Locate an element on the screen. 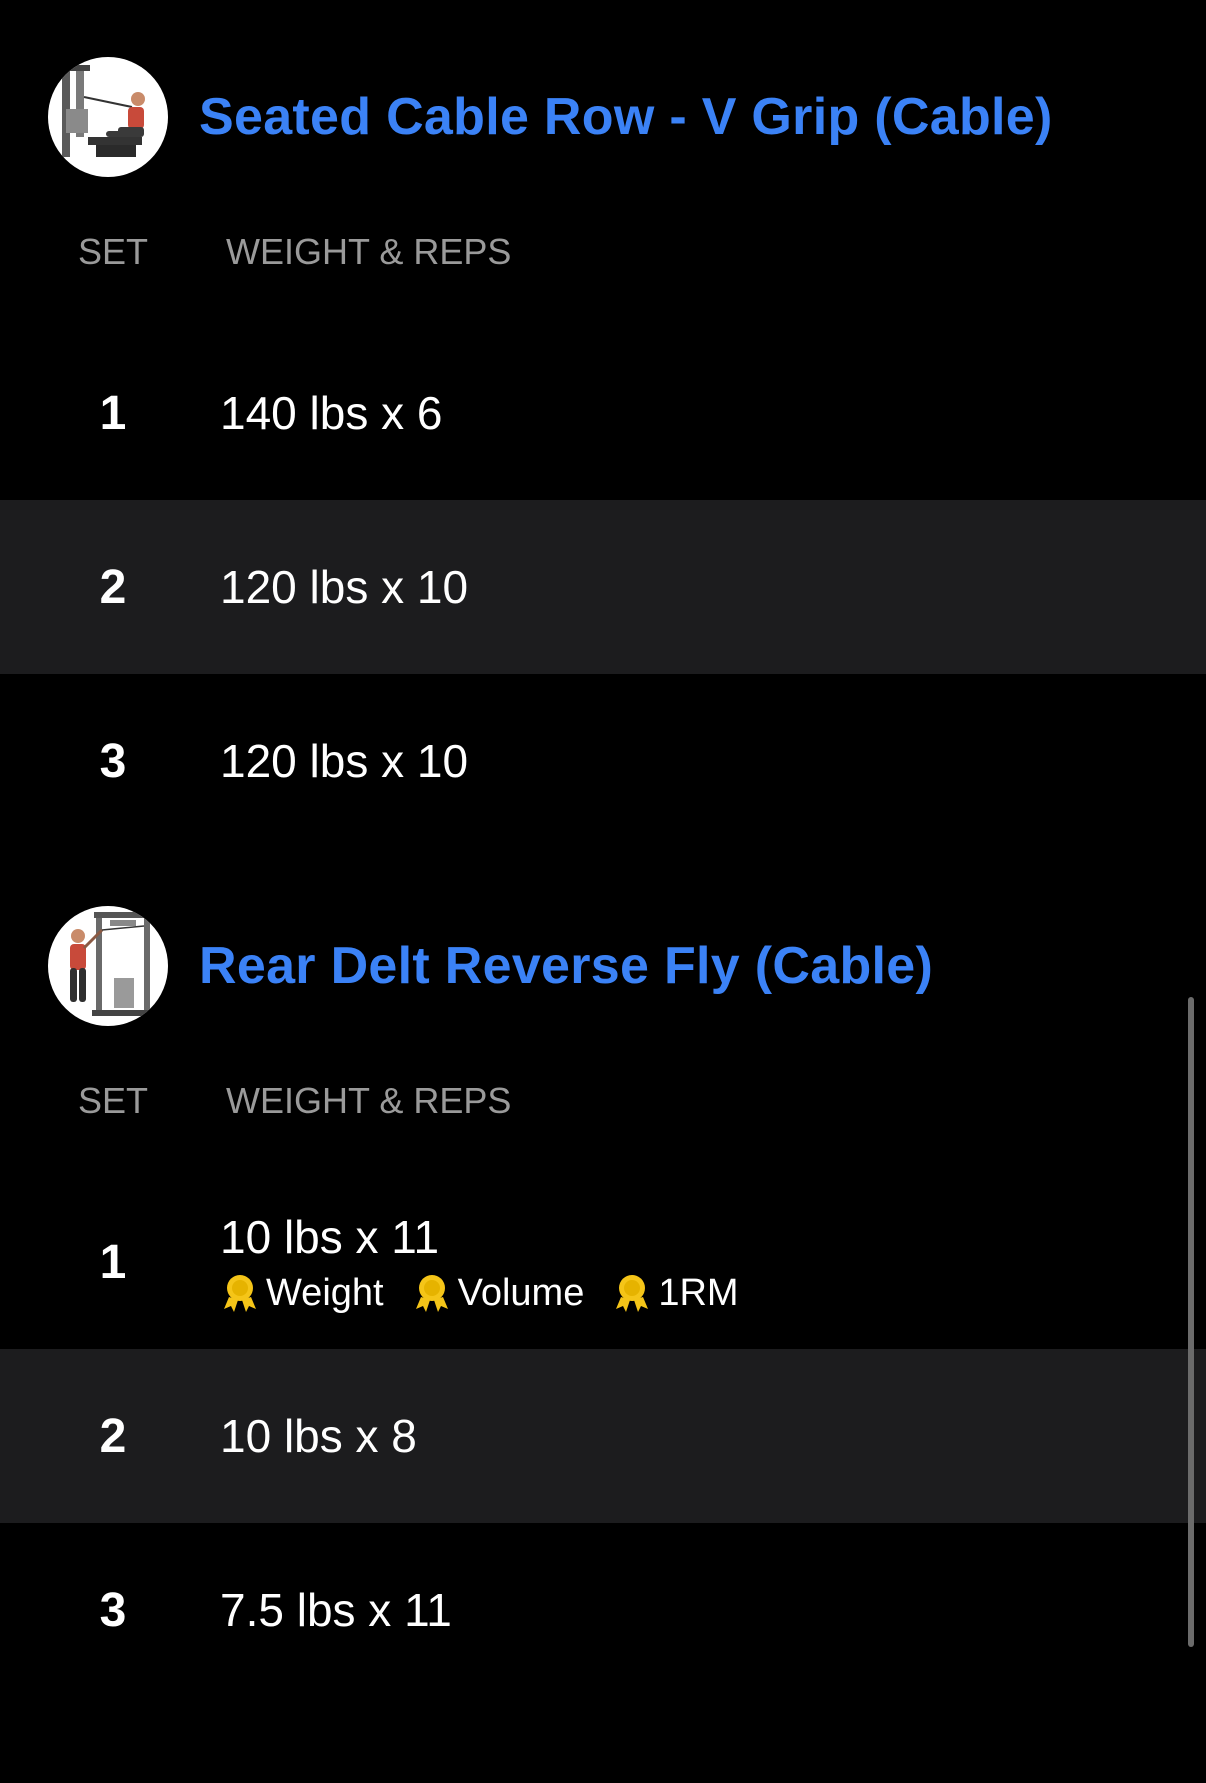 This screenshot has width=1206, height=1783. set-weight-reps: 10 lbs x 11 is located at coordinates (330, 1236).